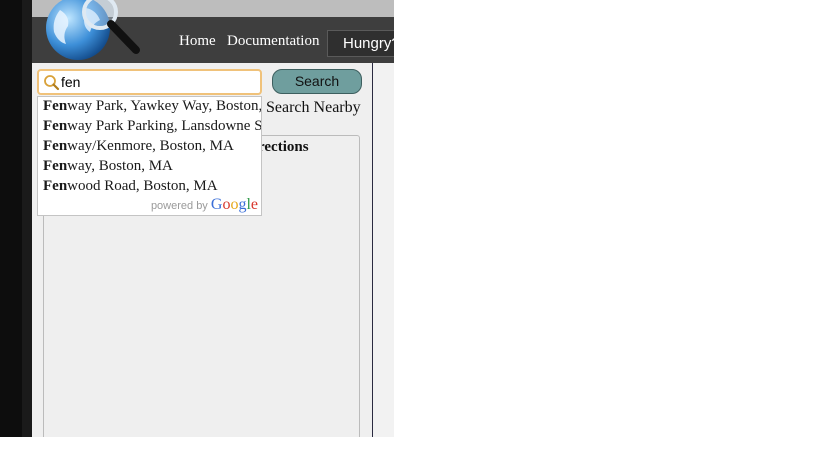 The width and height of the screenshot is (819, 460). I want to click on suggestion-text: way, Boston, MA, so click(120, 166).